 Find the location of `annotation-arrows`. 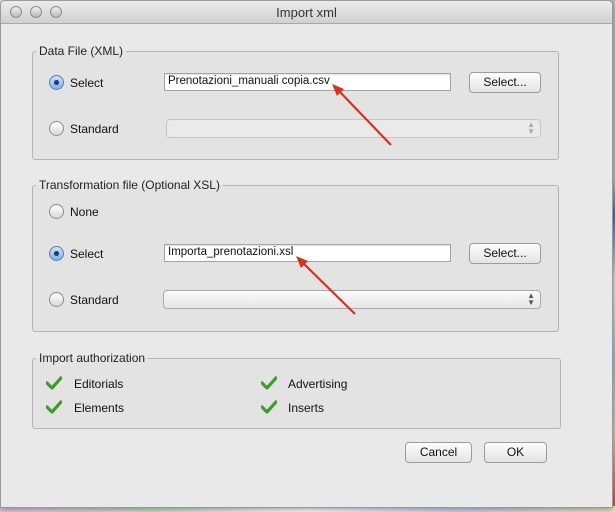

annotation-arrows is located at coordinates (344, 199).